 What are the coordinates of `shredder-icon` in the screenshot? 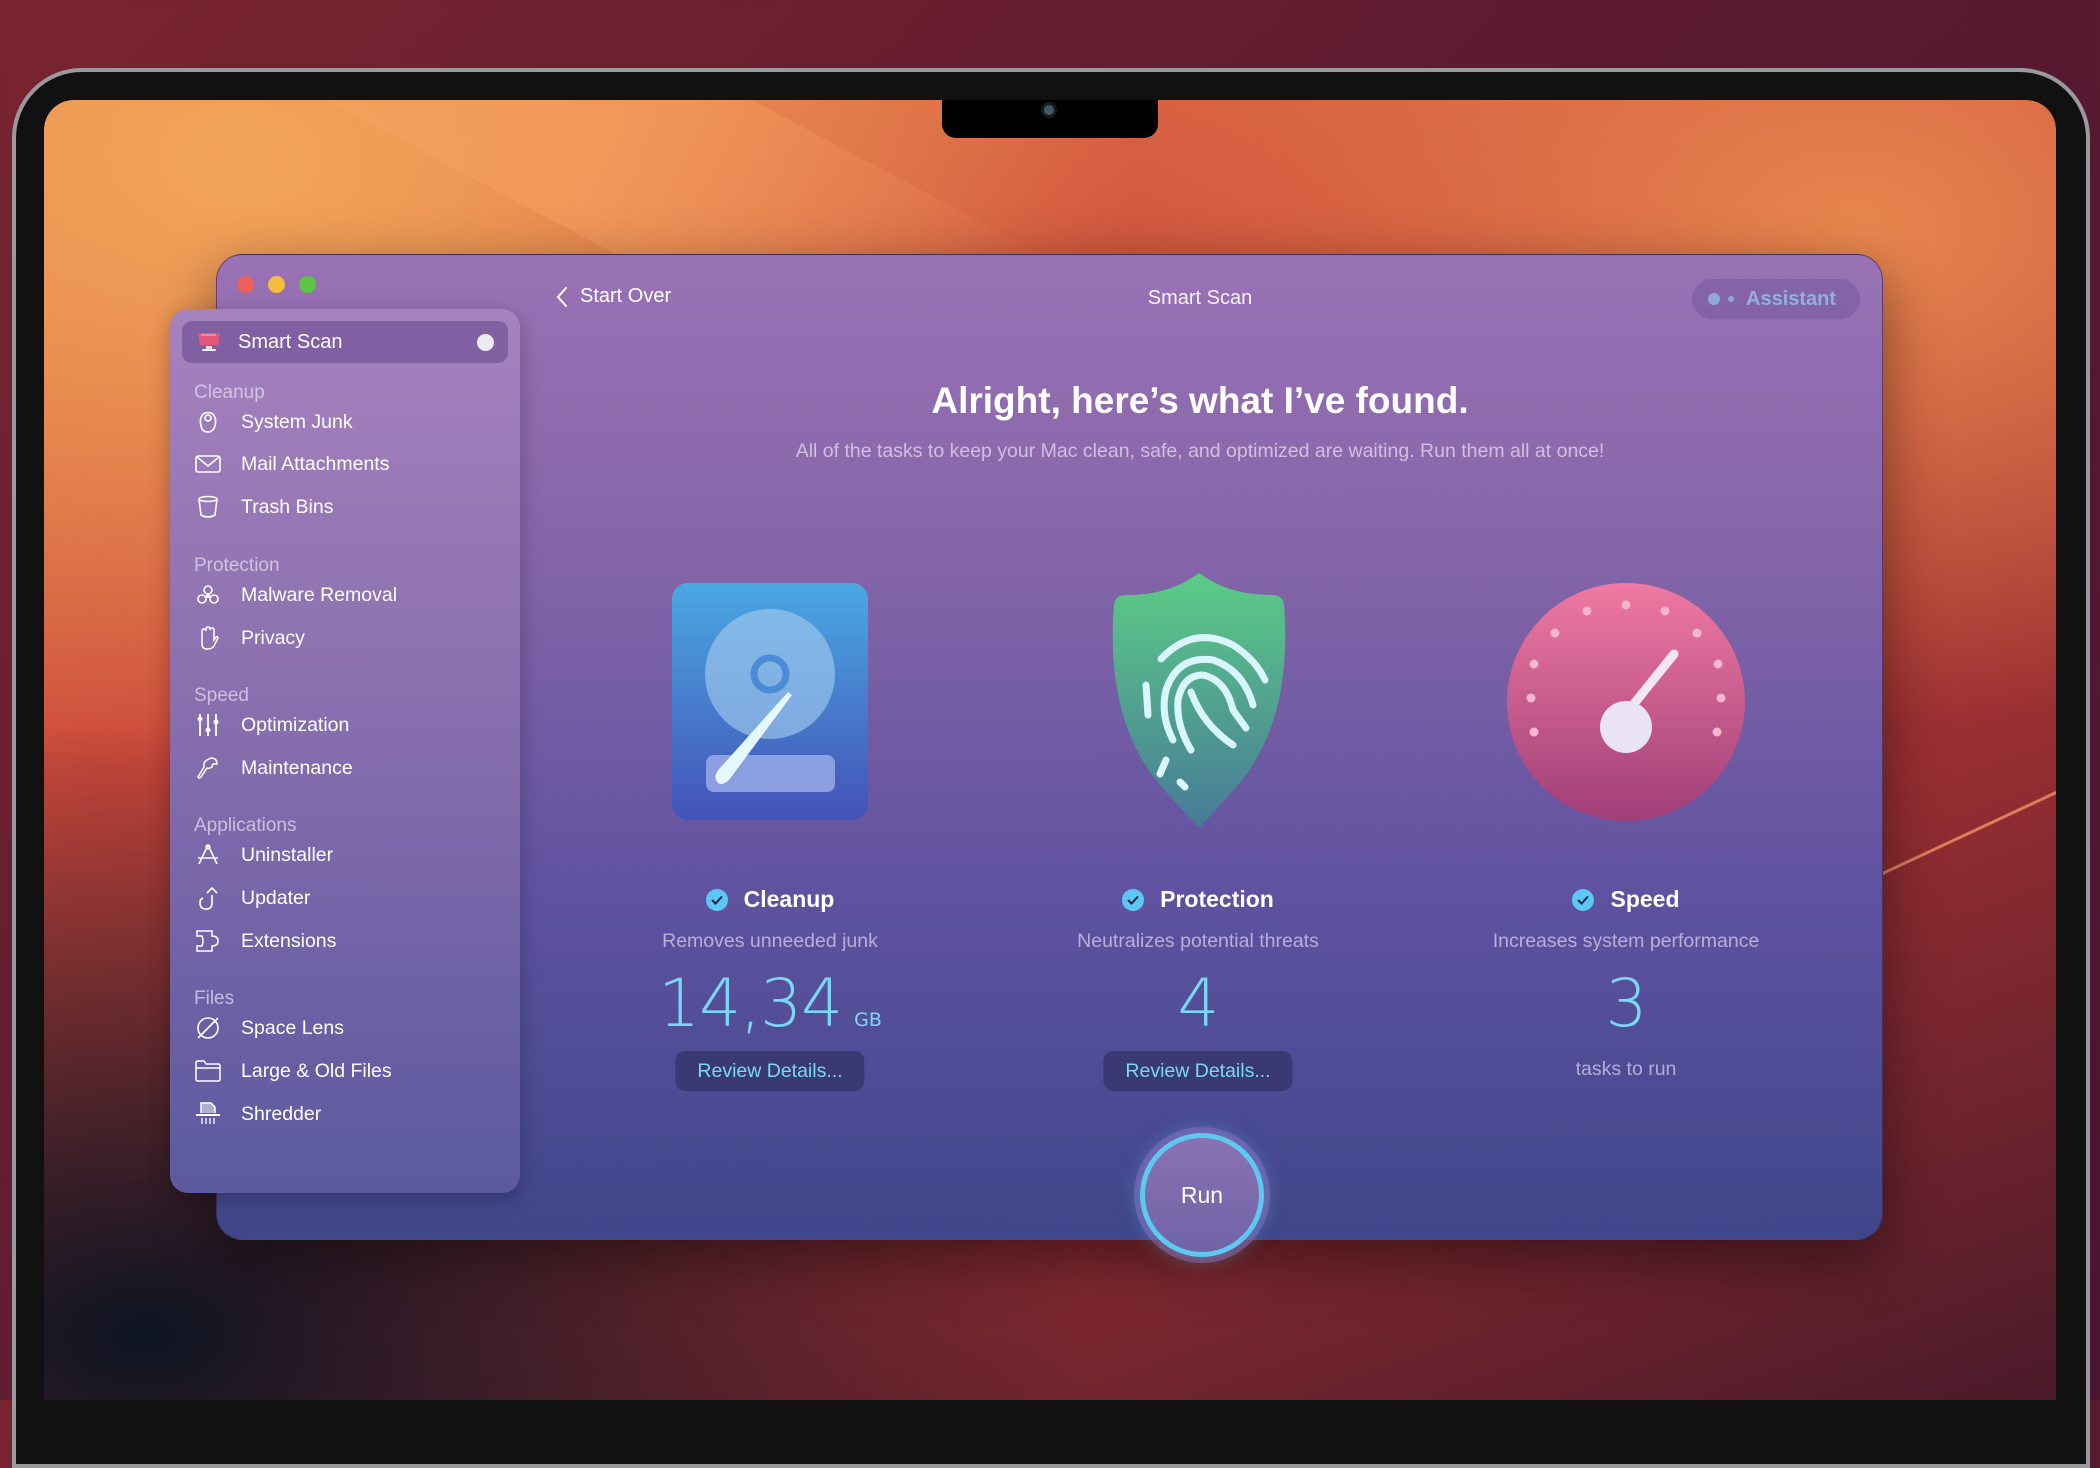 It's located at (208, 1114).